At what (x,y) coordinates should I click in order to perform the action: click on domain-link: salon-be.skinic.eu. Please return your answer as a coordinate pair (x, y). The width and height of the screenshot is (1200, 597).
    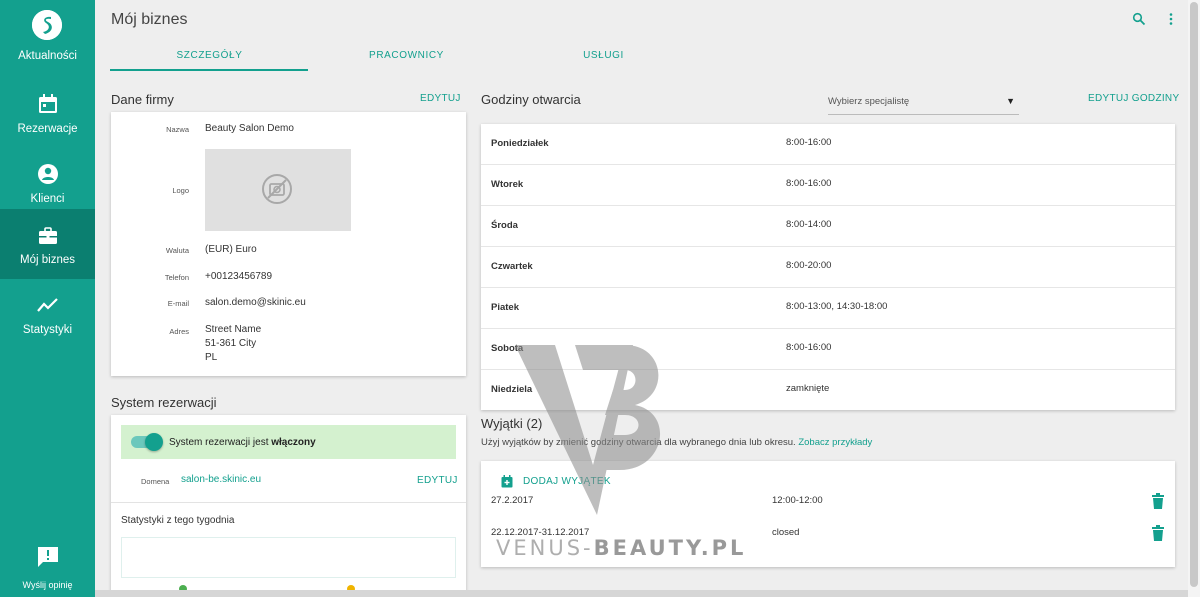
    Looking at the image, I should click on (221, 479).